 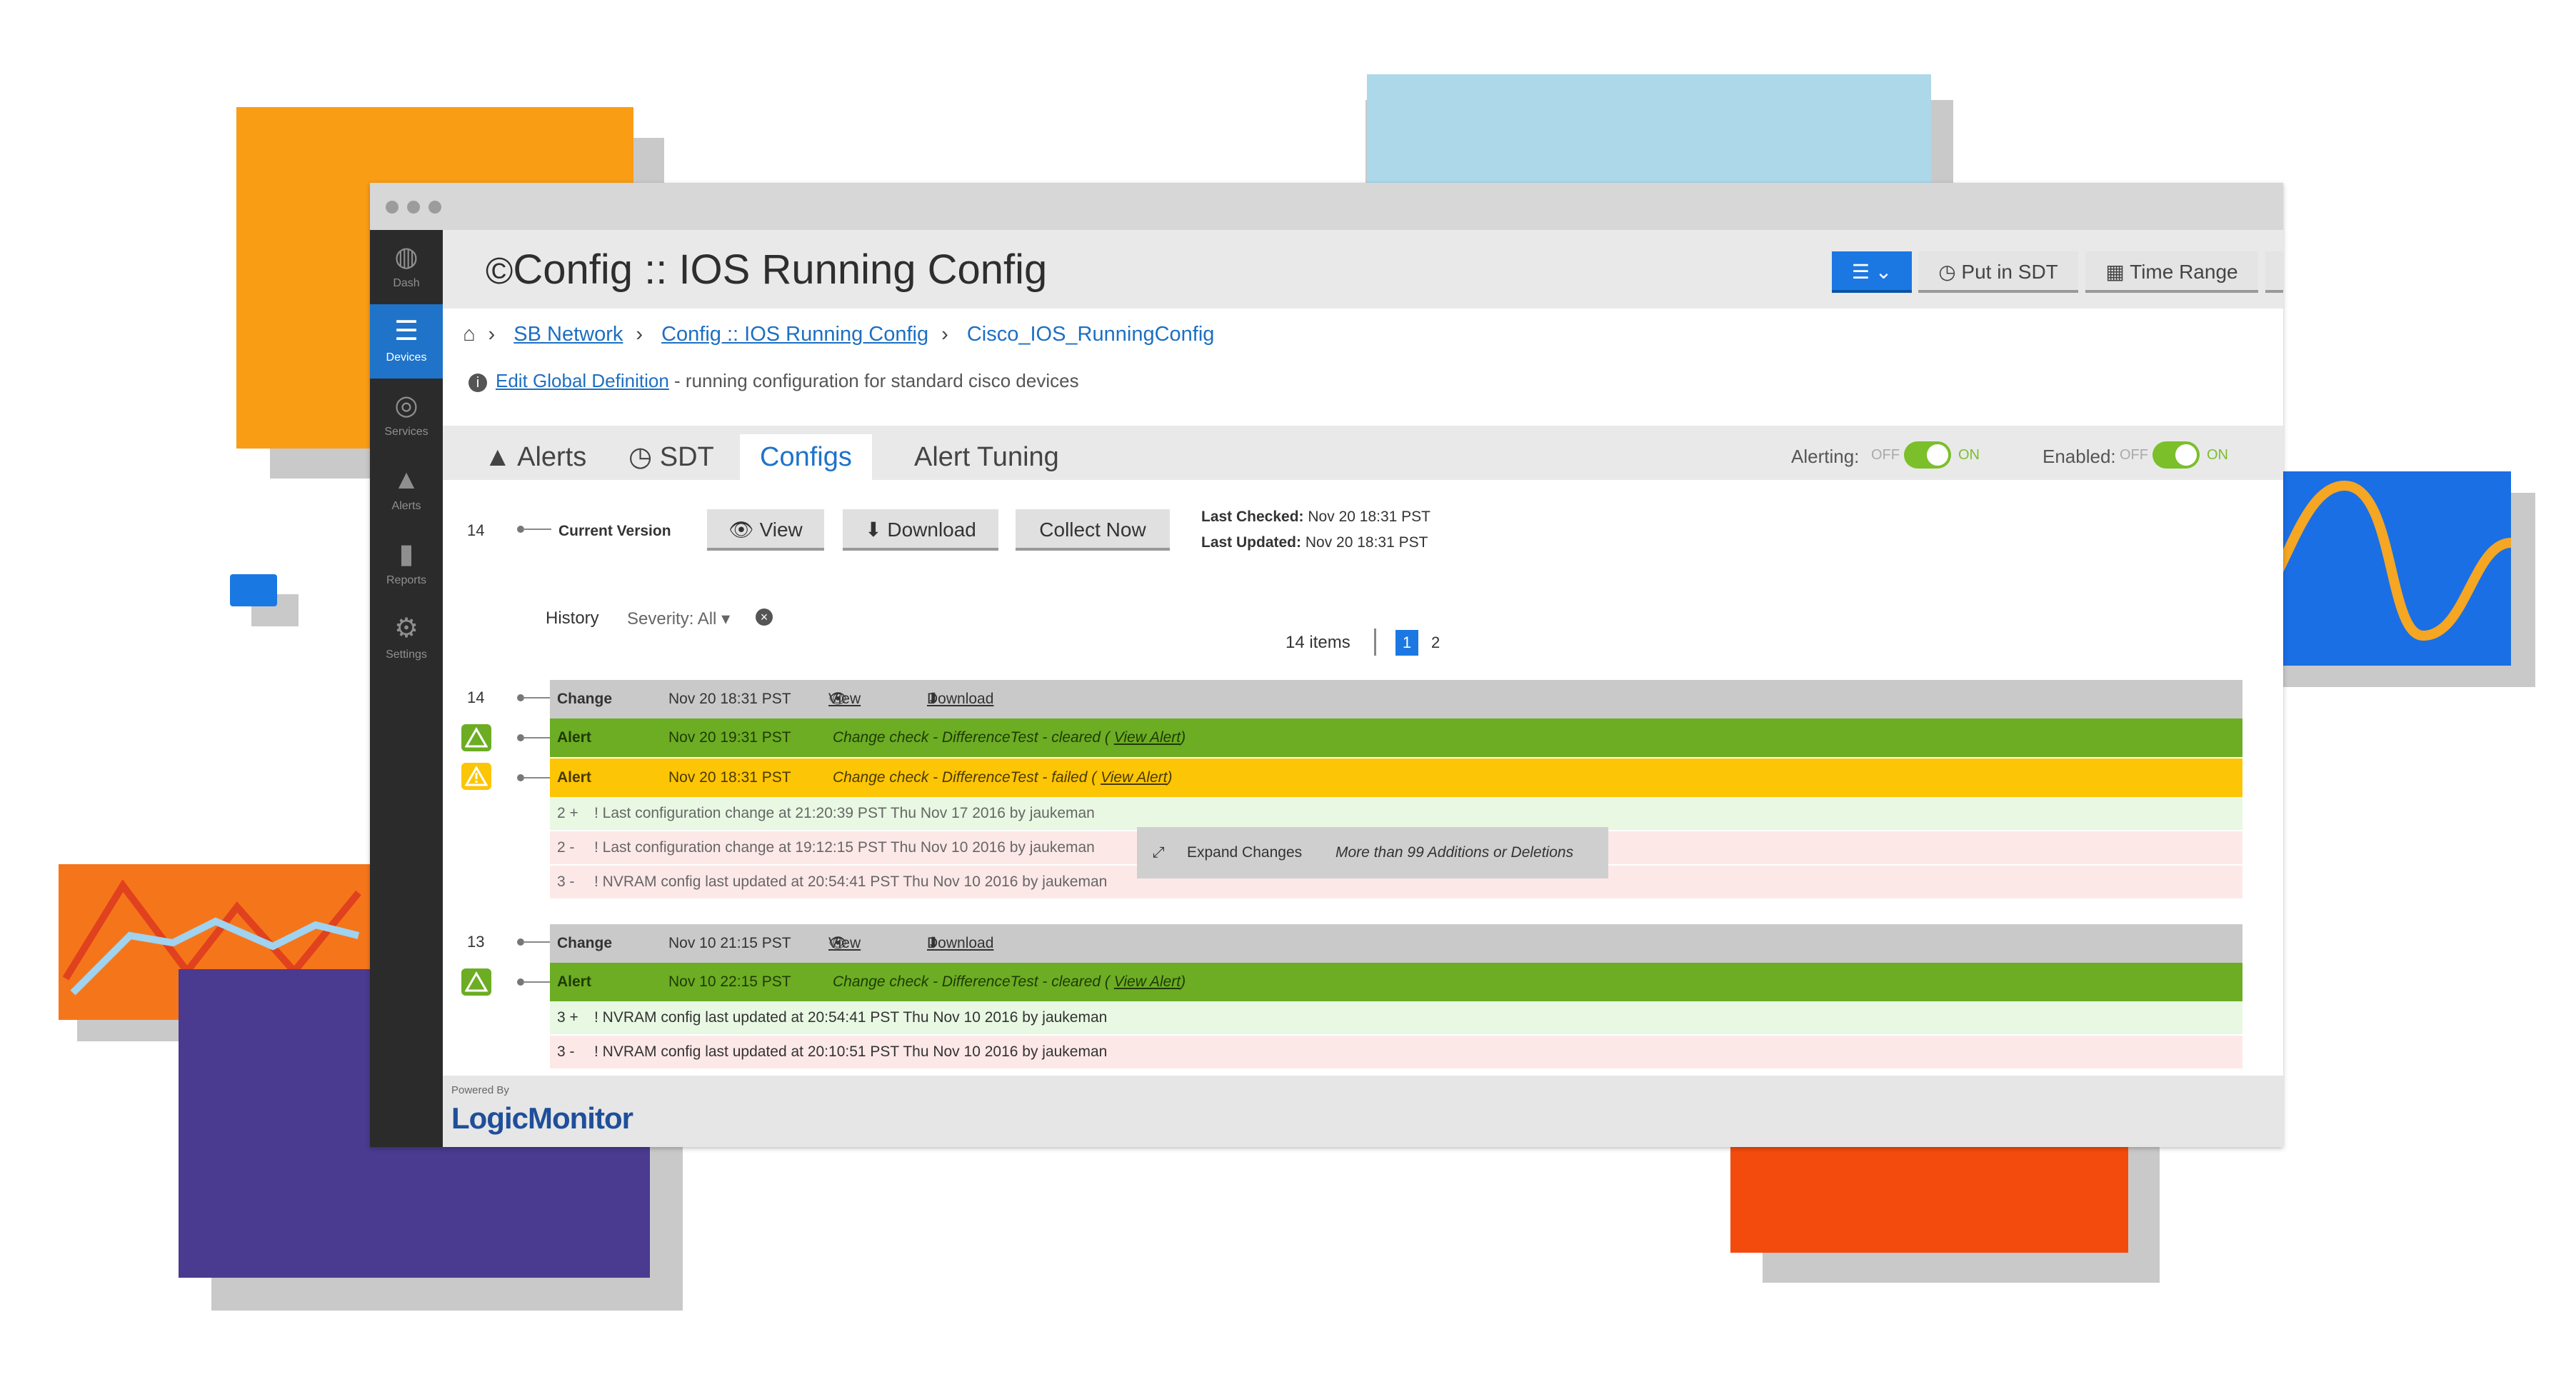 I want to click on sidebar-item-label: Dash, so click(x=406, y=283).